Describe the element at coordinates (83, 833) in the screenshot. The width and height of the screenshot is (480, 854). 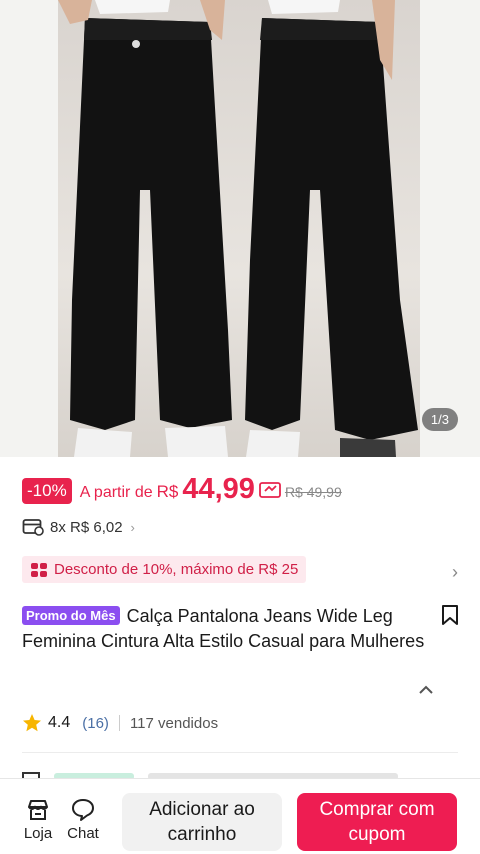
I see `chat-label: Chat` at that location.